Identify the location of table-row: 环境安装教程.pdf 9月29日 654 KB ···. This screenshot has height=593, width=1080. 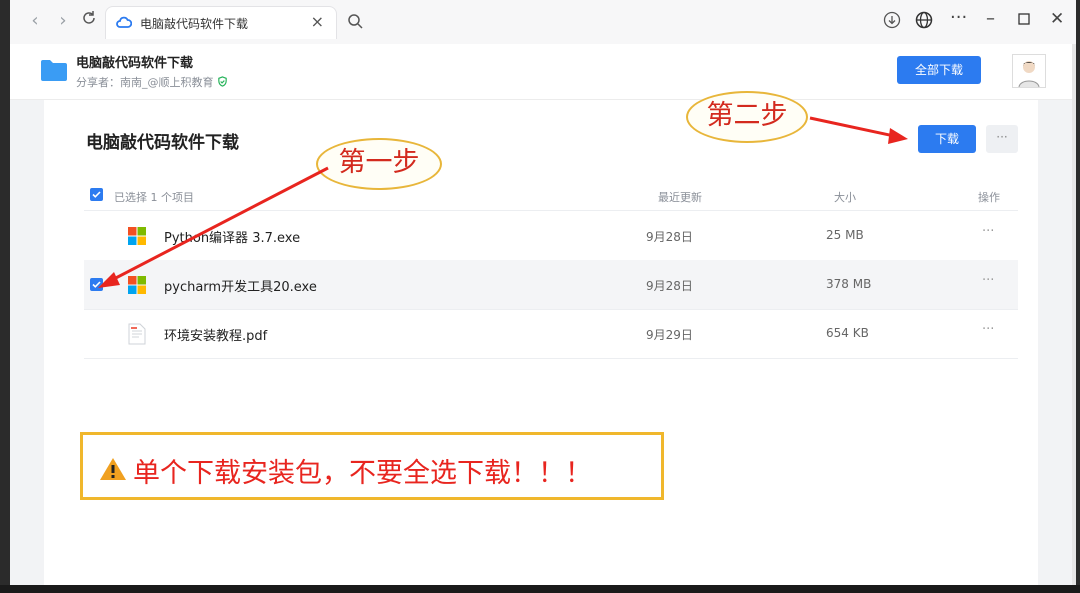
(551, 334).